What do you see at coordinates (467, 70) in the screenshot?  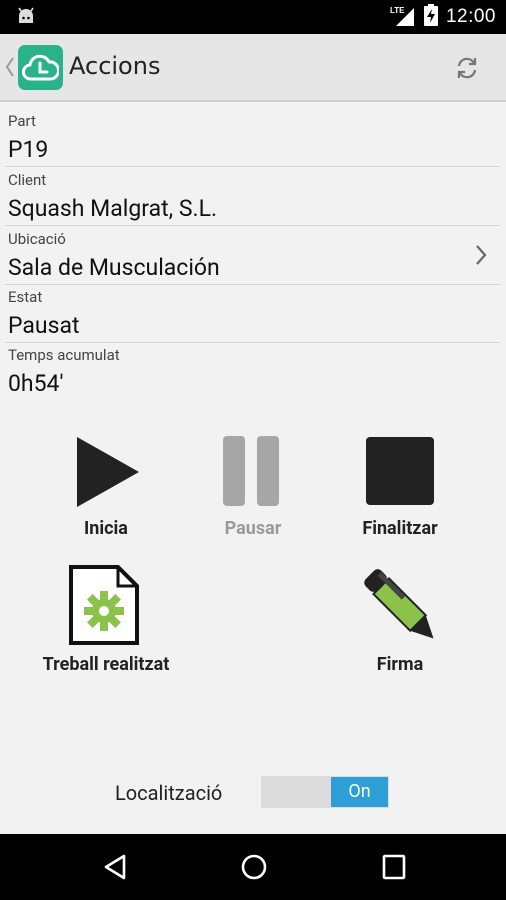 I see `refresh-icon` at bounding box center [467, 70].